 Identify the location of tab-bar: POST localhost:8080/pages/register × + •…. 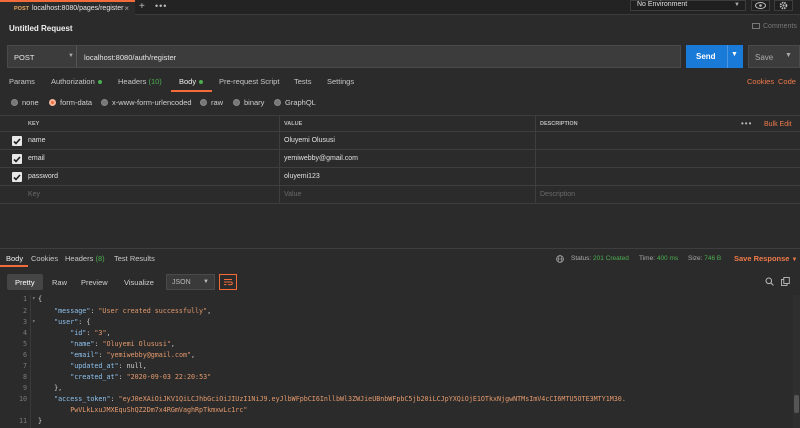
(400, 7).